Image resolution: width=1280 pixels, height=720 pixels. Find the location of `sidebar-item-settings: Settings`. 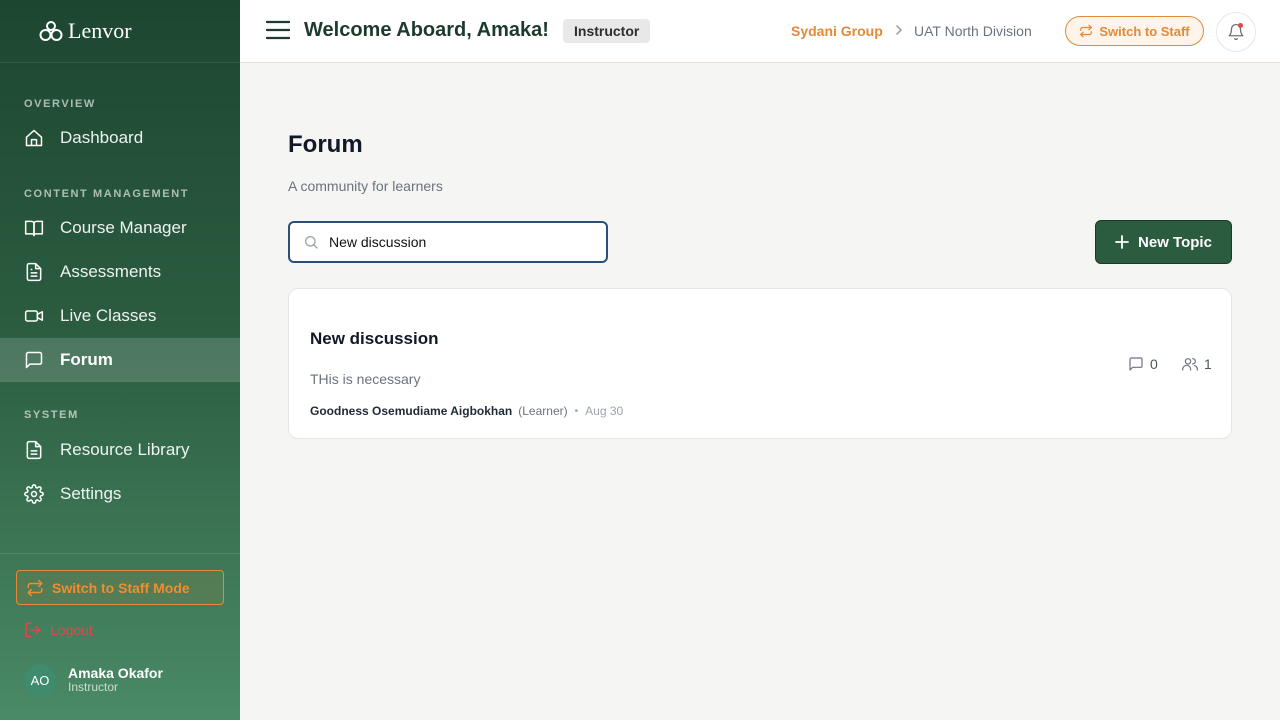

sidebar-item-settings: Settings is located at coordinates (120, 494).